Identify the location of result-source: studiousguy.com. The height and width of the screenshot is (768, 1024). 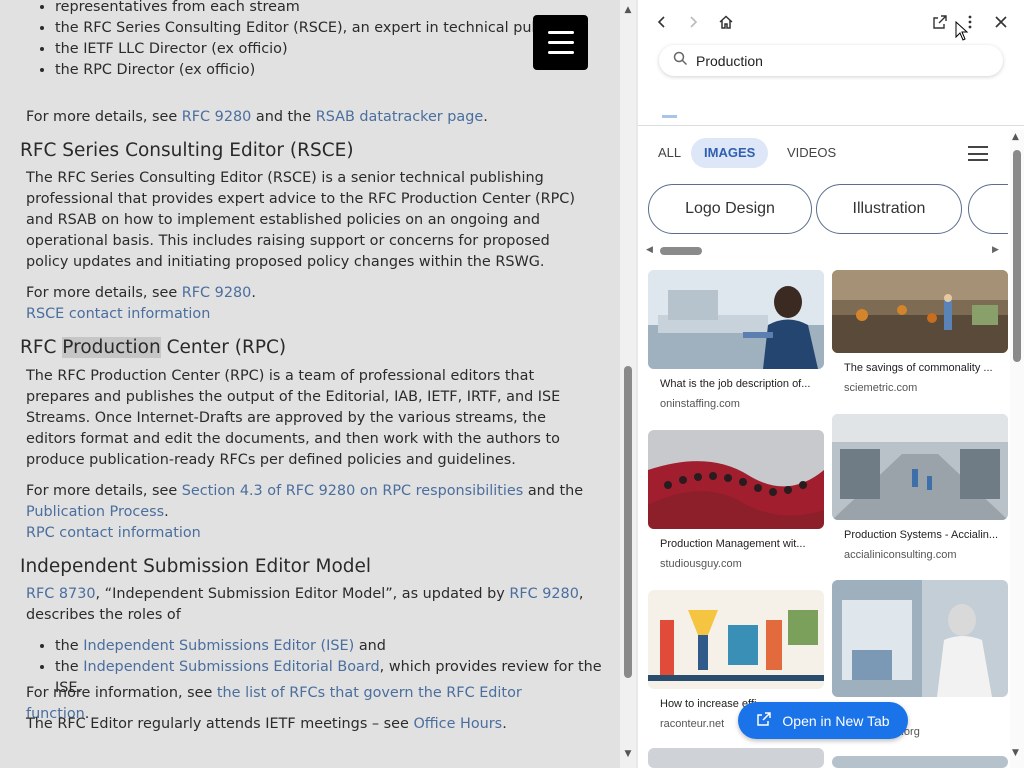
(701, 564).